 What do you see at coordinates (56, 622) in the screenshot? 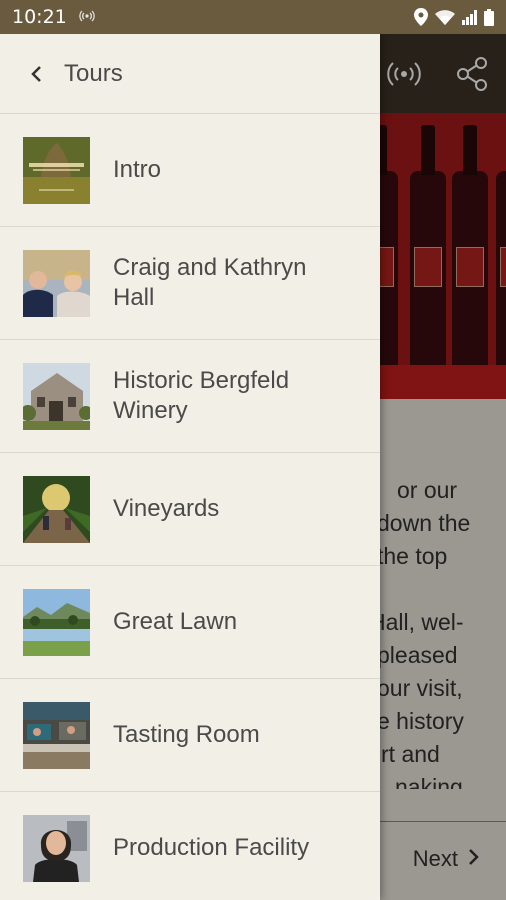
I see `lawn-thumbnail` at bounding box center [56, 622].